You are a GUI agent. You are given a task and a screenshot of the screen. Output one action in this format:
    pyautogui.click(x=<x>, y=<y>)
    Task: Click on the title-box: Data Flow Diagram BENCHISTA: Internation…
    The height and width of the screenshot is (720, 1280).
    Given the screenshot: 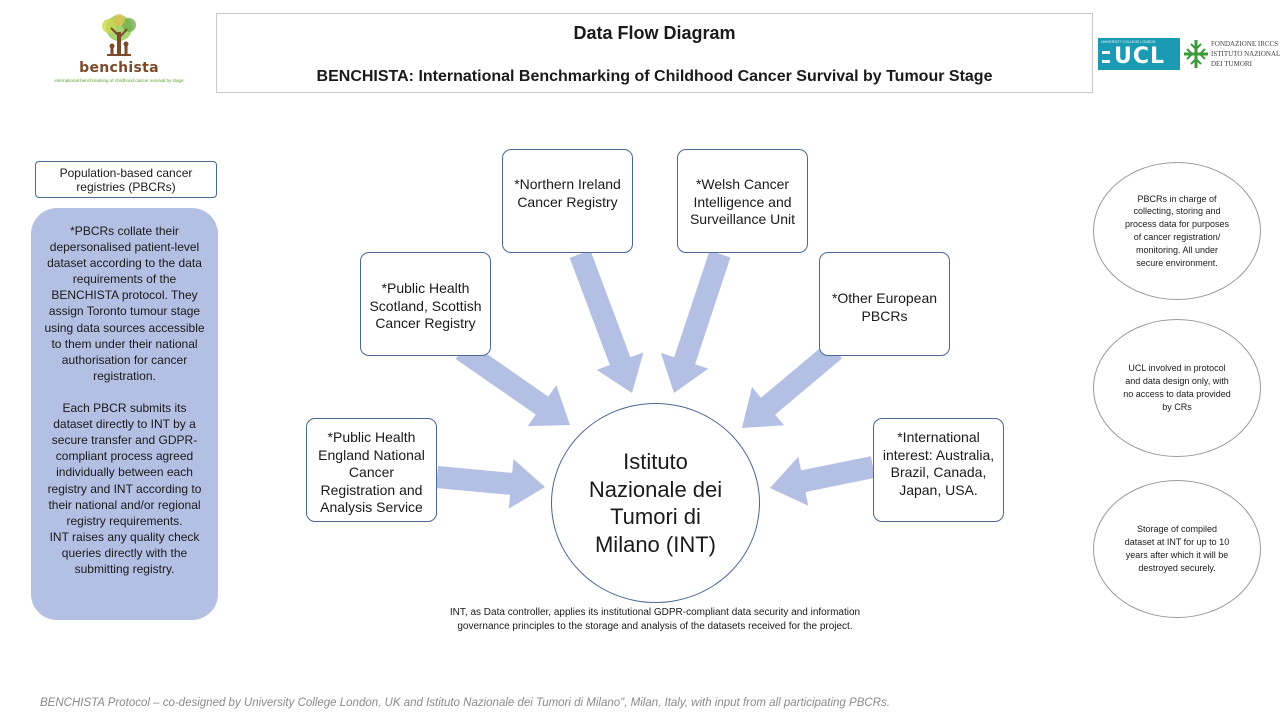 What is the action you would take?
    pyautogui.click(x=654, y=53)
    